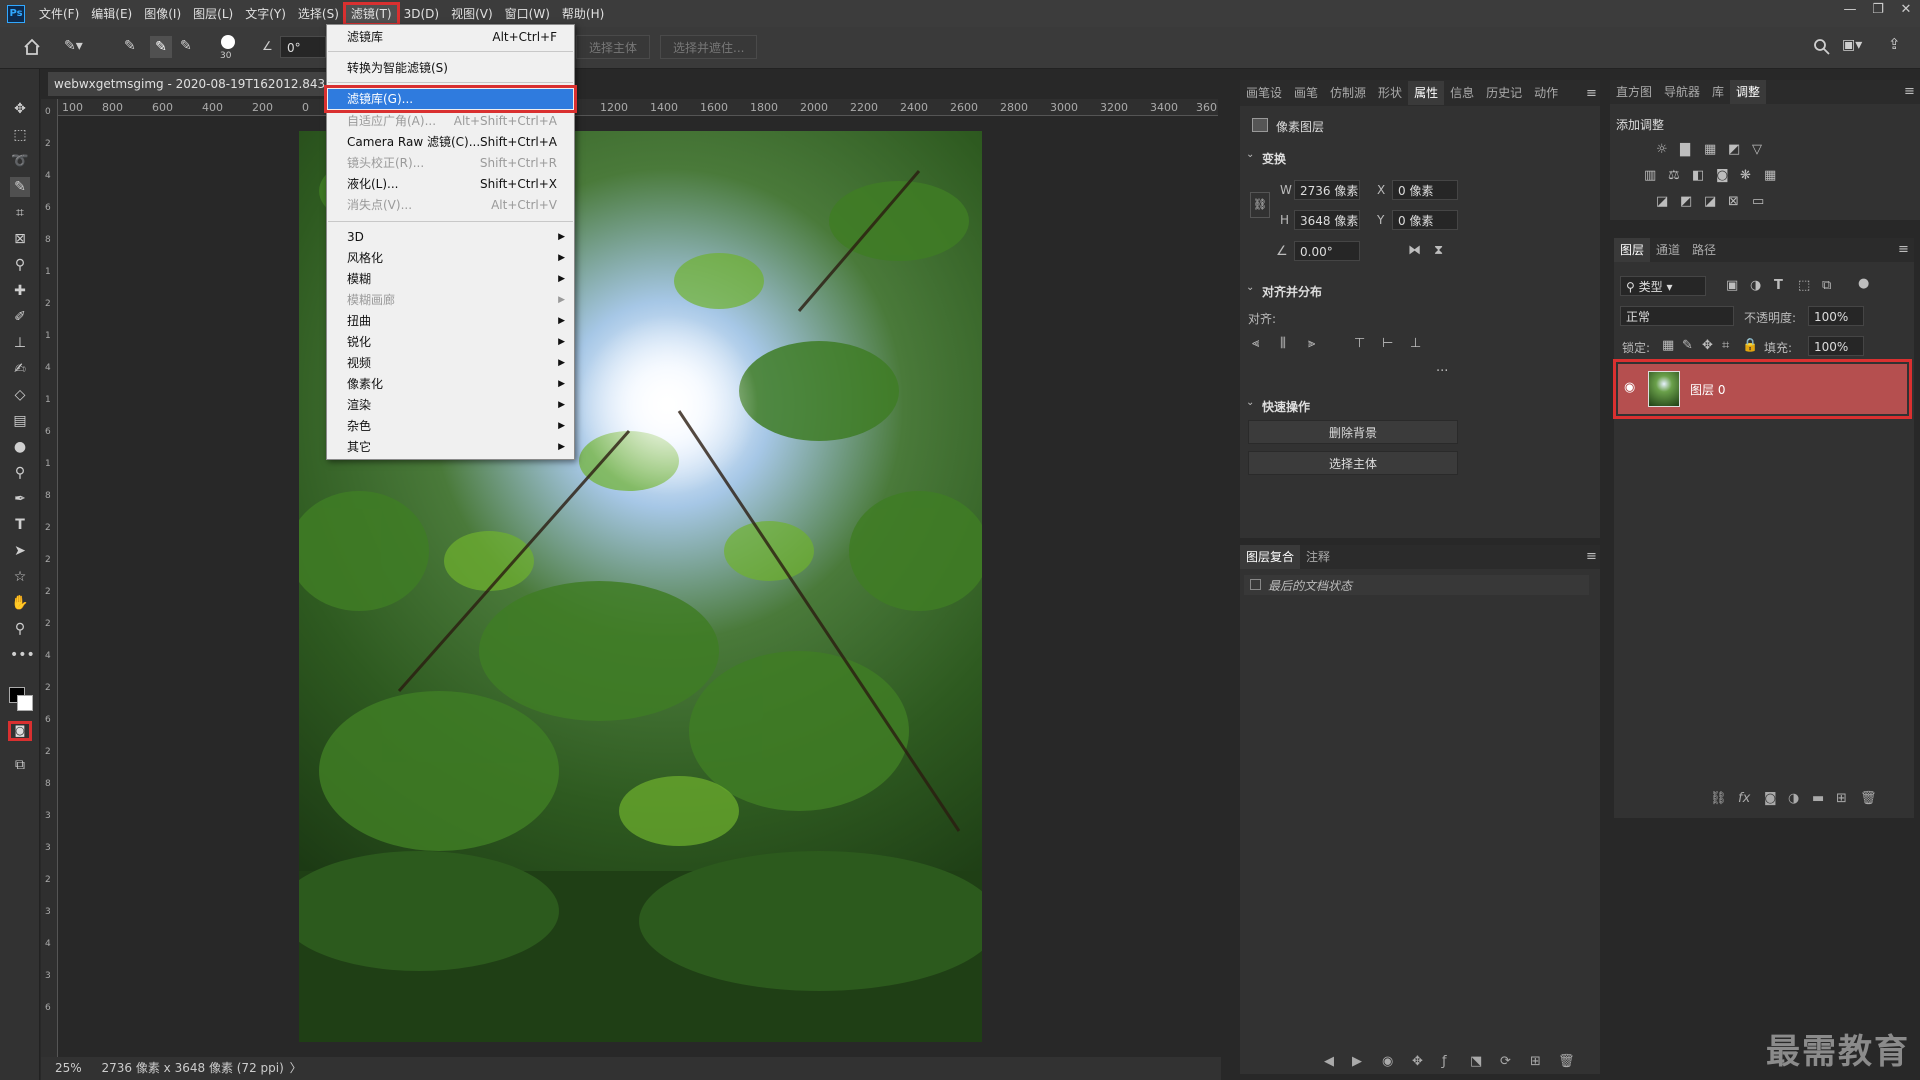 This screenshot has height=1080, width=1920. Describe the element at coordinates (1707, 389) in the screenshot. I see `layer-name: 图层 0` at that location.